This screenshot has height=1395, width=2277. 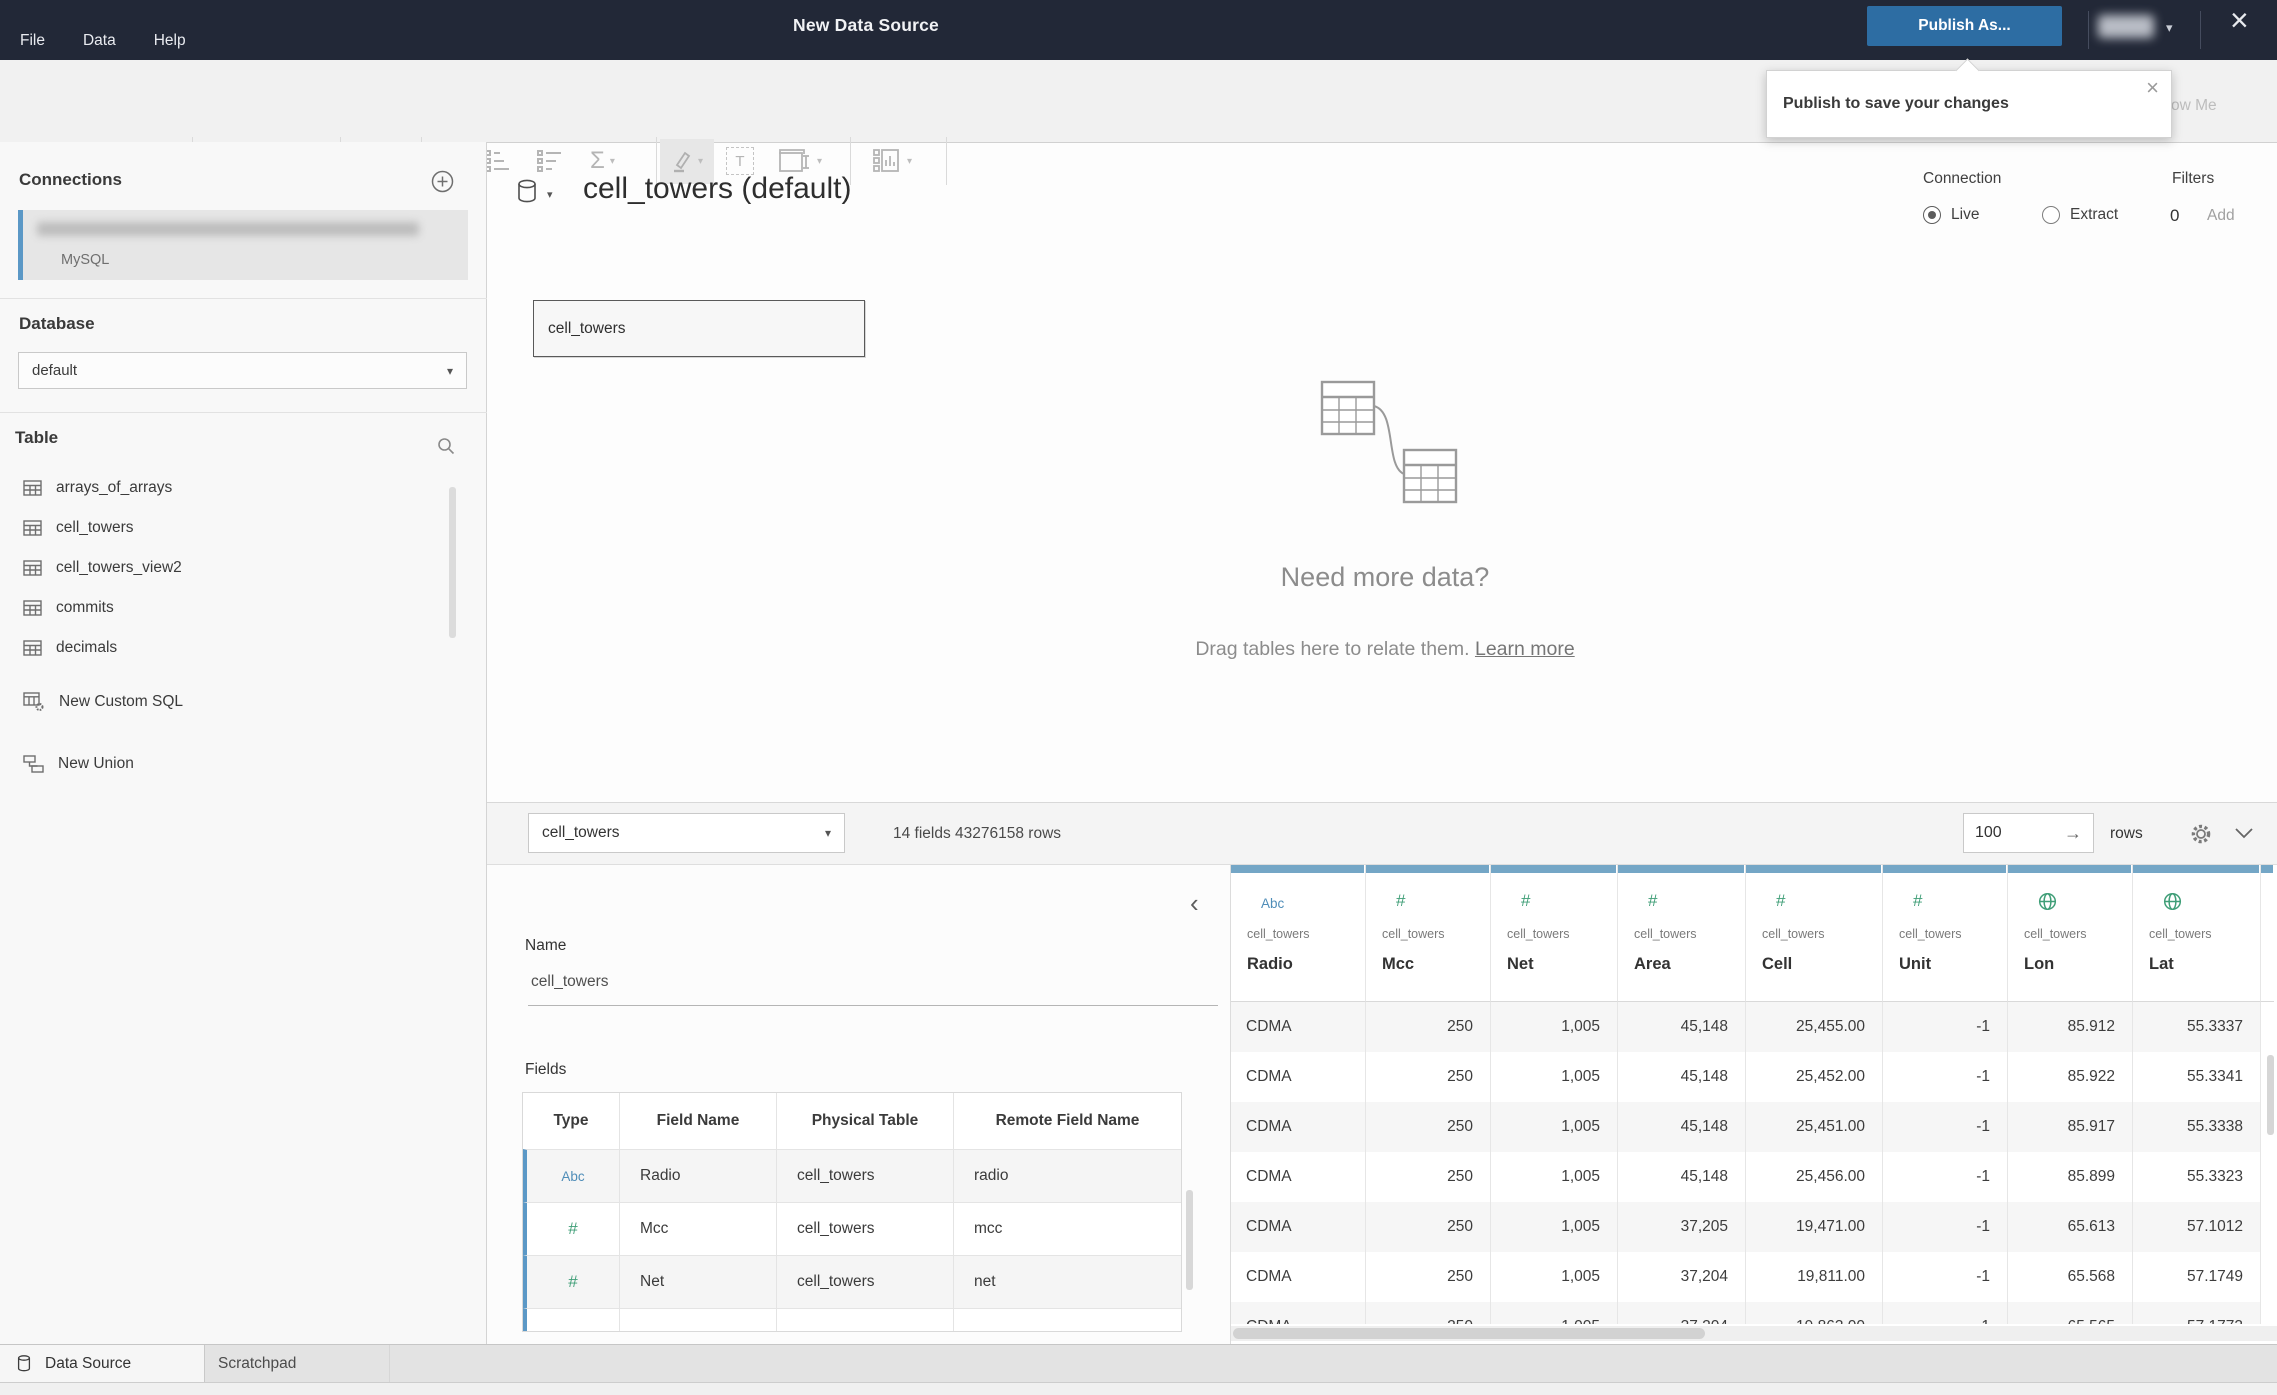 I want to click on menu-file: File, so click(x=32, y=41).